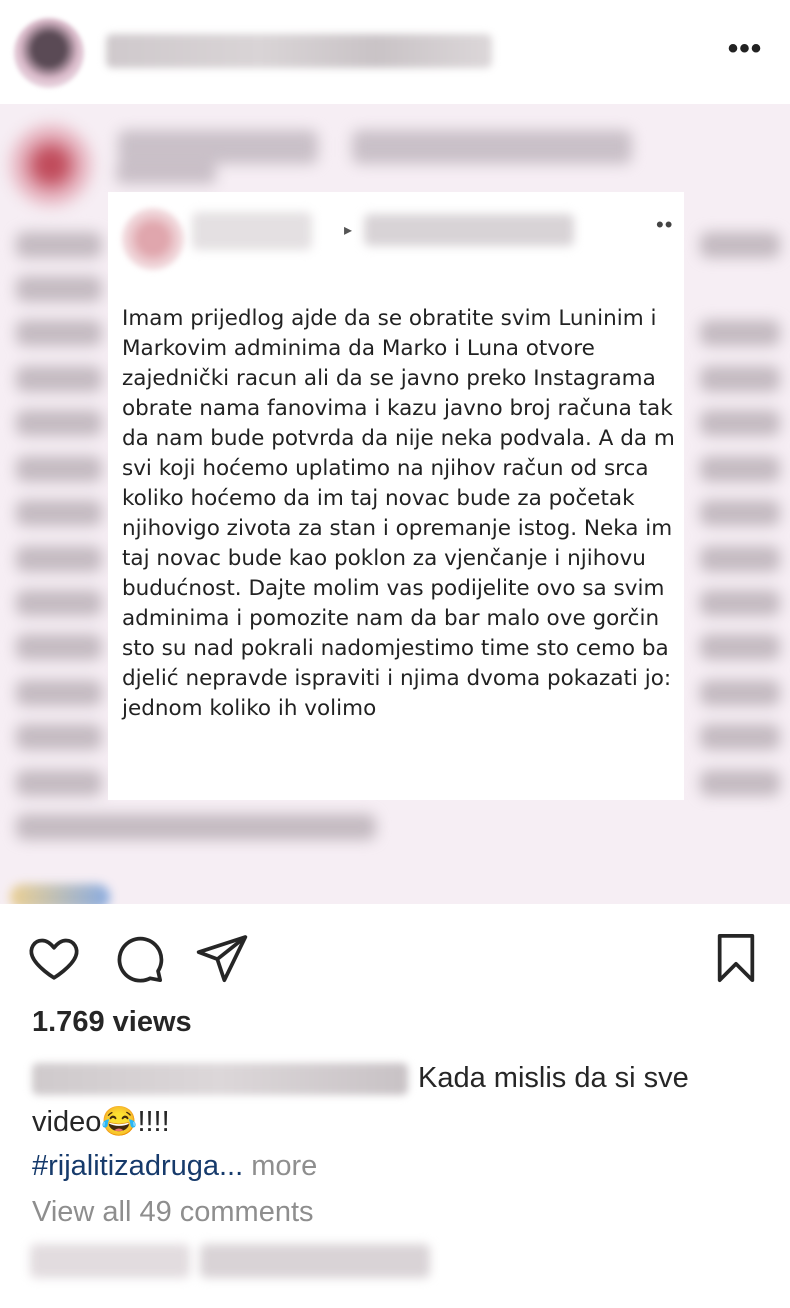 Image resolution: width=790 pixels, height=1308 pixels. What do you see at coordinates (60, 894) in the screenshot?
I see `reaction-icons-blurred` at bounding box center [60, 894].